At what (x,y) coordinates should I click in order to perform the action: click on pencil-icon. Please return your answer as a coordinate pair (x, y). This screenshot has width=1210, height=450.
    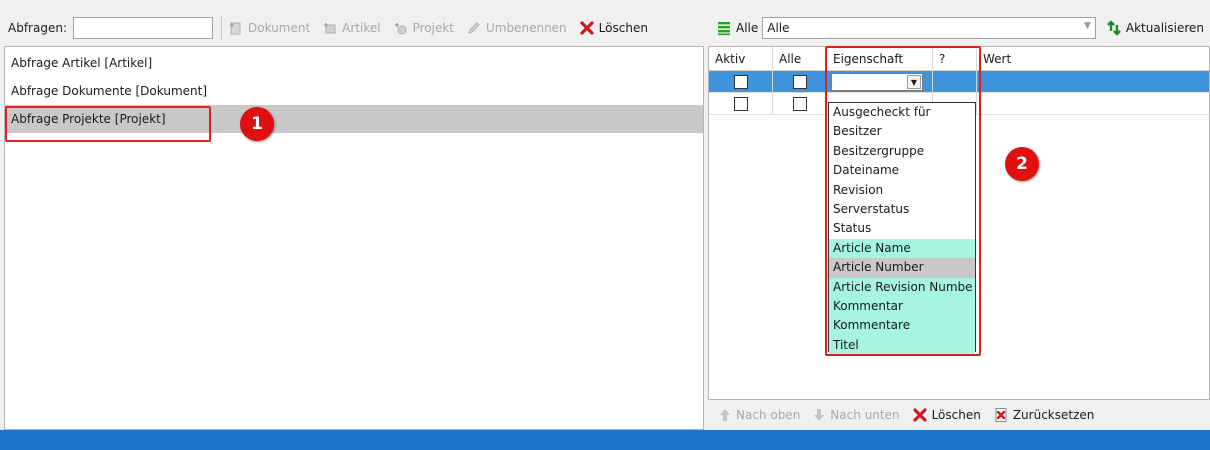
    Looking at the image, I should click on (474, 28).